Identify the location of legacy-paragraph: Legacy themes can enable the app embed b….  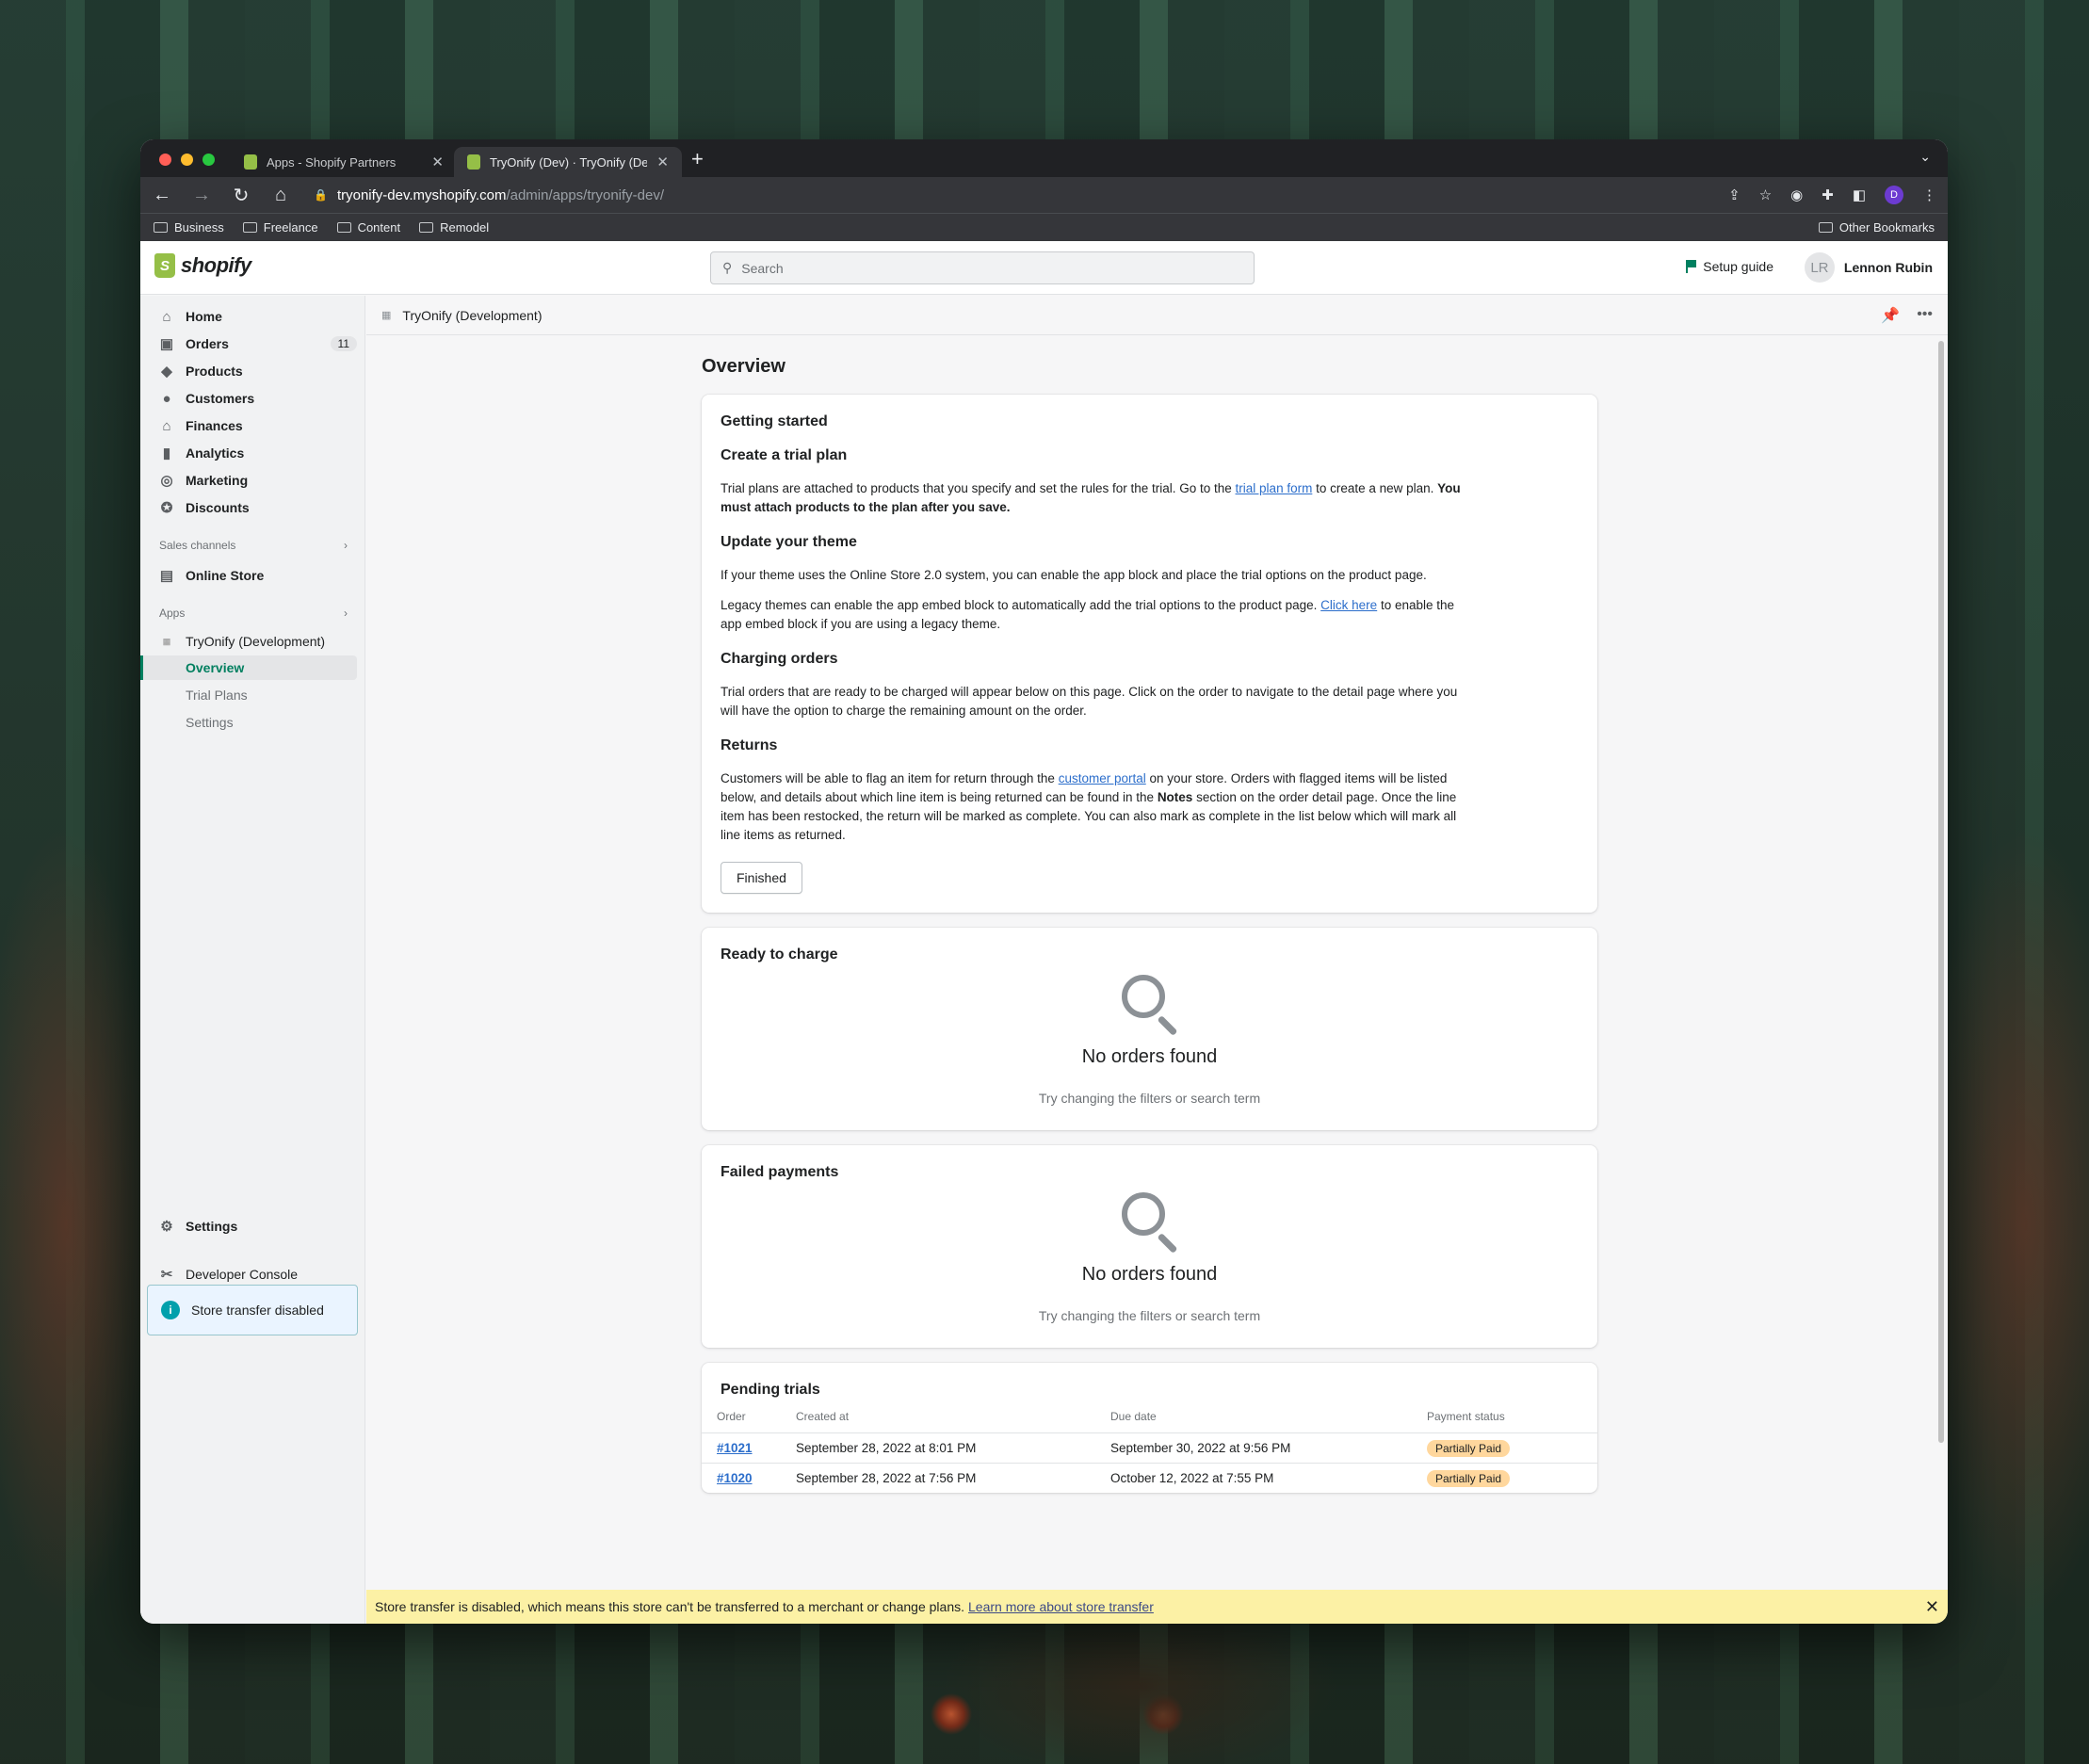
(1093, 615).